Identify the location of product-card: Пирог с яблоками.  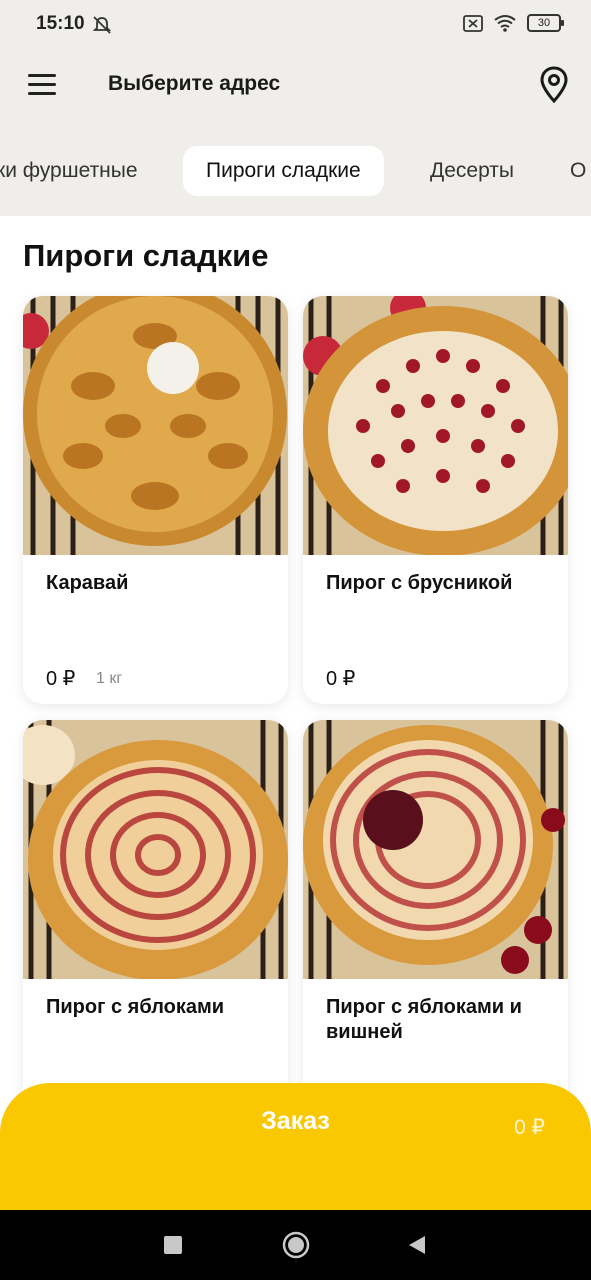
(155, 920).